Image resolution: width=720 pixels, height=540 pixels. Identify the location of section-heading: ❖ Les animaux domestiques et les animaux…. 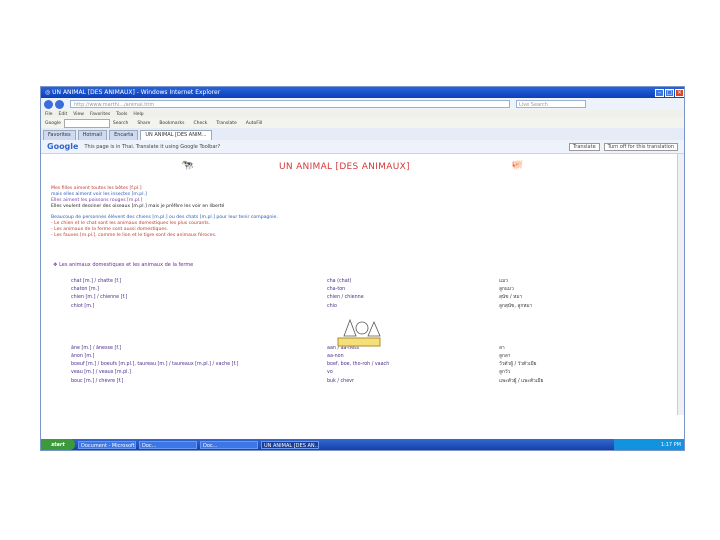
(123, 265).